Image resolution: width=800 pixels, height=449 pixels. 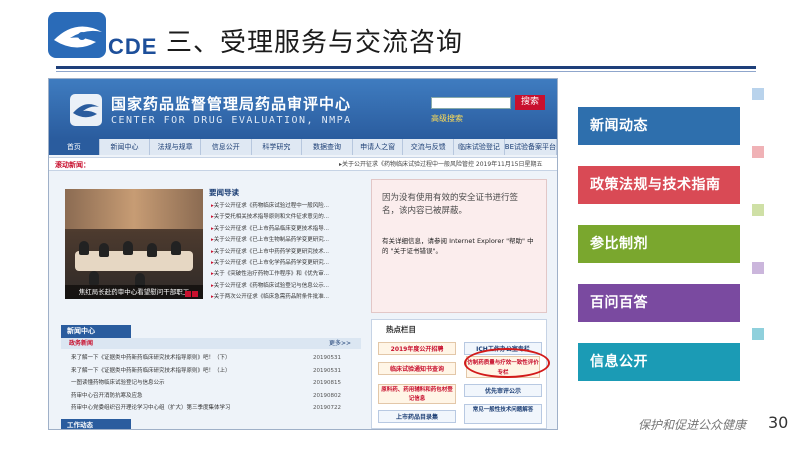 I want to click on photo-wall, so click(x=134, y=209).